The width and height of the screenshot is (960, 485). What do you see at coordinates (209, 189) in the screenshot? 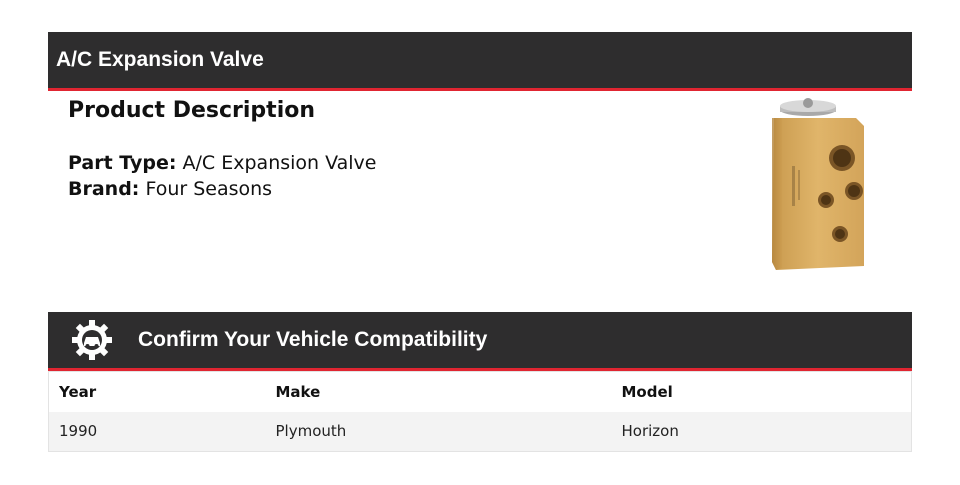
I see `brand-value: Four Seasons` at bounding box center [209, 189].